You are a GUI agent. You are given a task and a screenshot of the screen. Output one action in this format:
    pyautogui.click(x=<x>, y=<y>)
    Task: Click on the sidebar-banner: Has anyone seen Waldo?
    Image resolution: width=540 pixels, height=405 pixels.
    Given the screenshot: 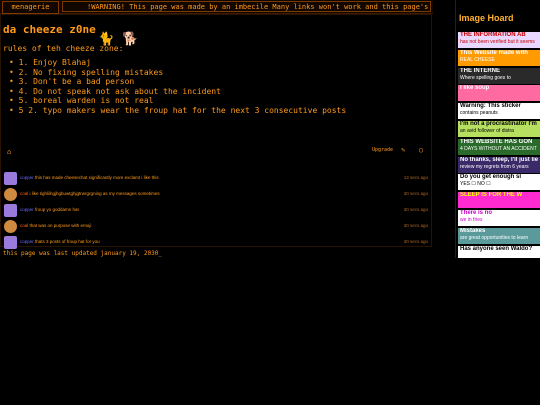 What is the action you would take?
    pyautogui.click(x=499, y=251)
    